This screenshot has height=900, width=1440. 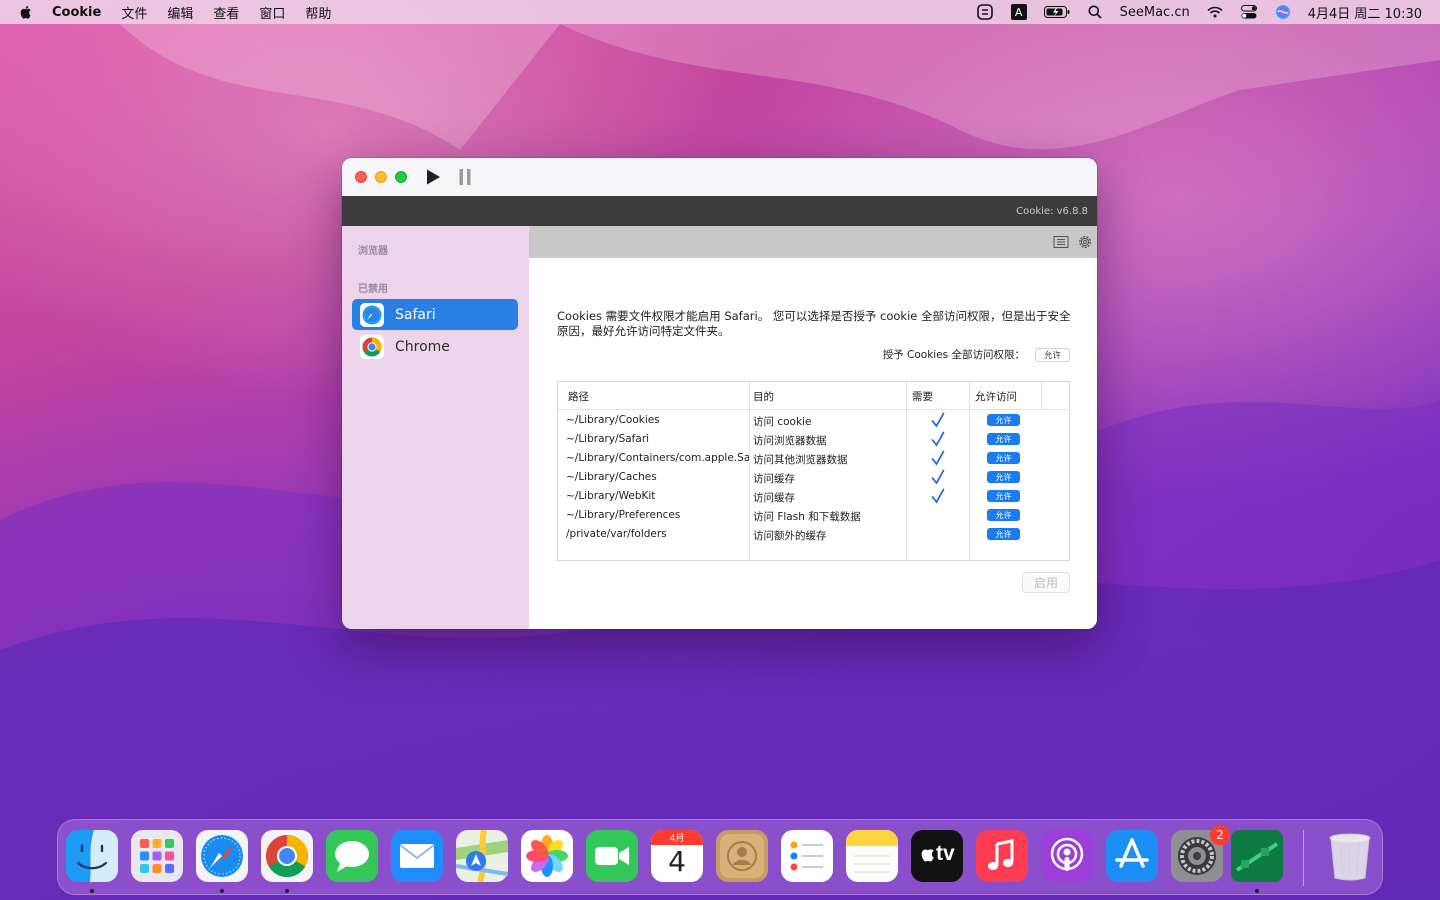 I want to click on zoom-button, so click(x=401, y=177).